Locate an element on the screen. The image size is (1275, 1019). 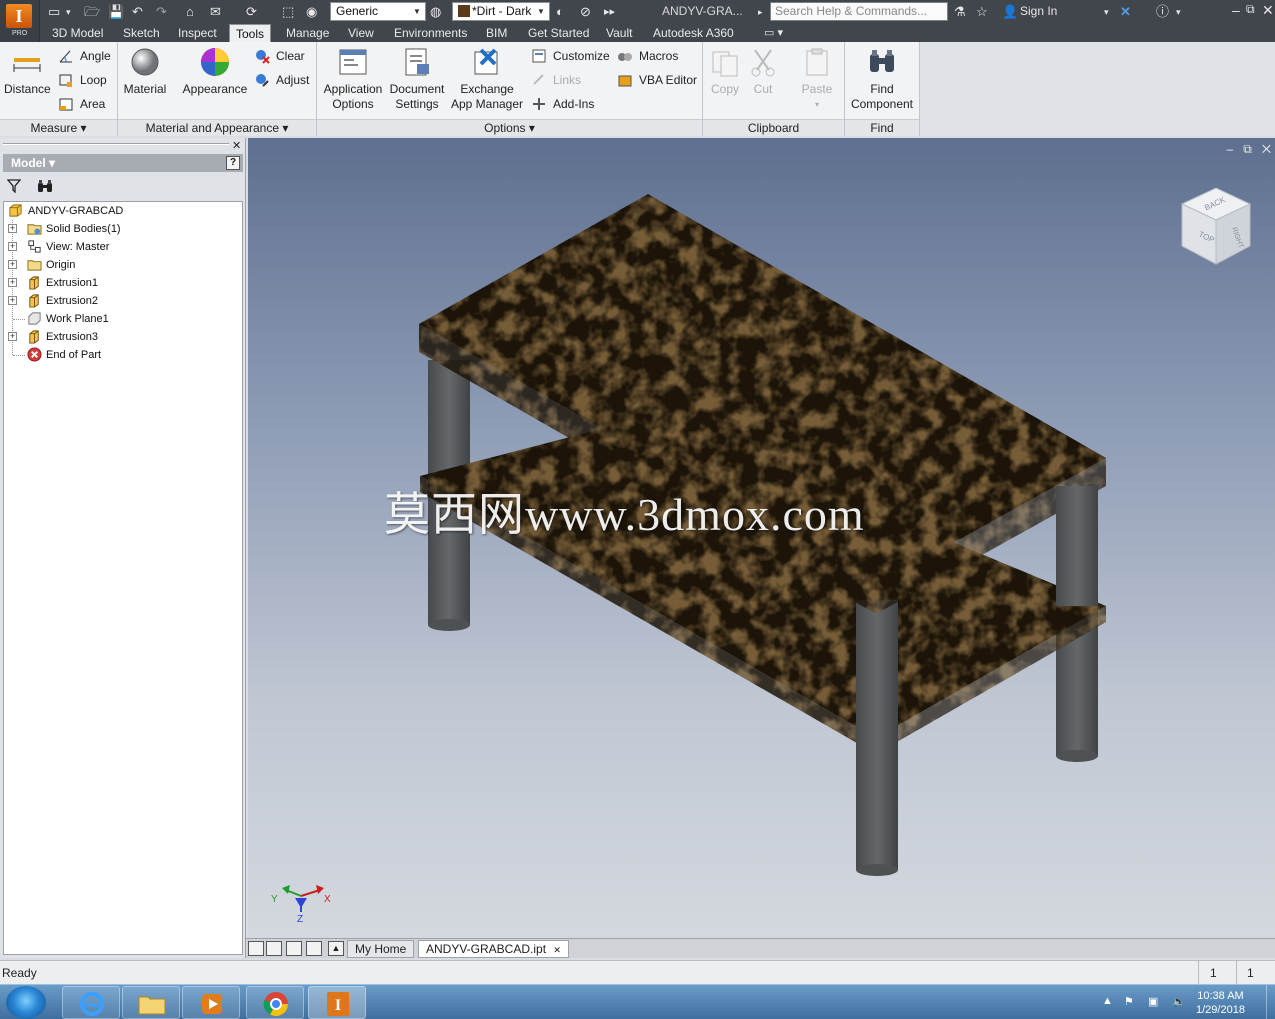
tab-autodesk-a360: Autodesk A360 is located at coordinates (693, 33).